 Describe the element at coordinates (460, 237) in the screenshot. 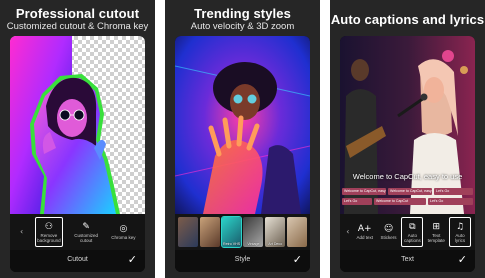

I see `tool-label: Auto lyrics` at that location.